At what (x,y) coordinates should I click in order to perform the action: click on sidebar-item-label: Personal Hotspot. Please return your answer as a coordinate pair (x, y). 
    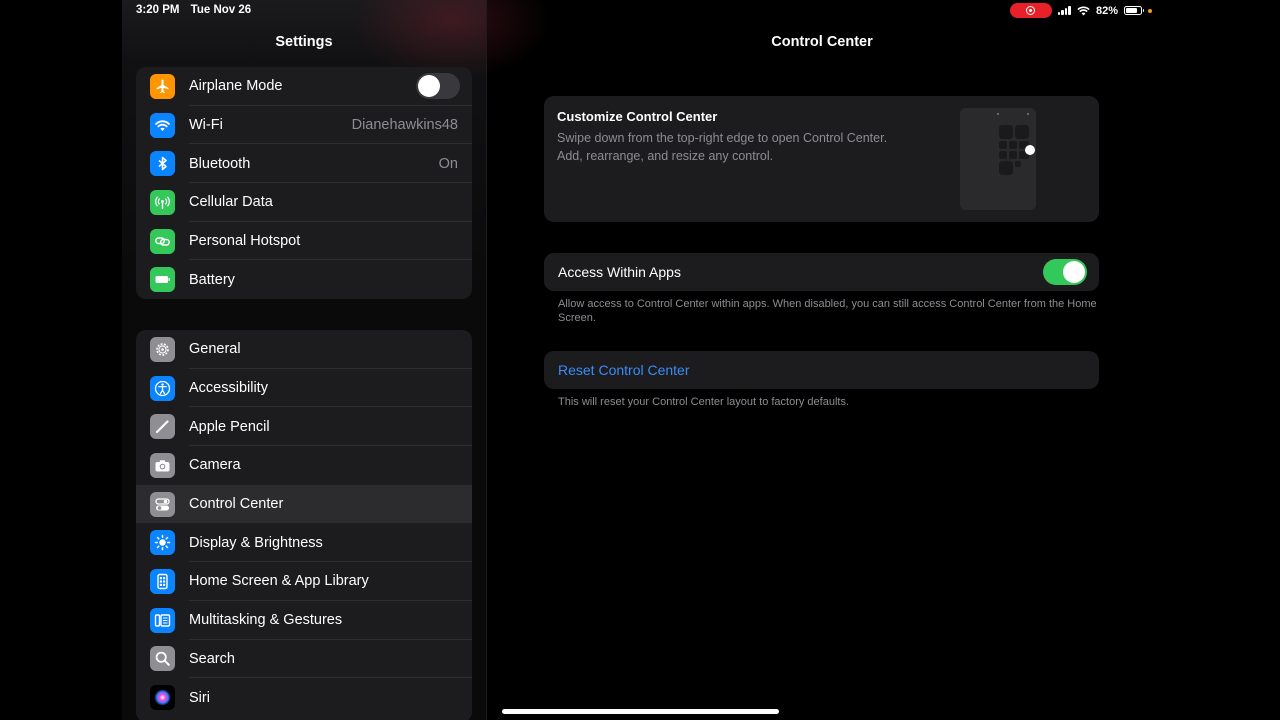
    Looking at the image, I should click on (245, 241).